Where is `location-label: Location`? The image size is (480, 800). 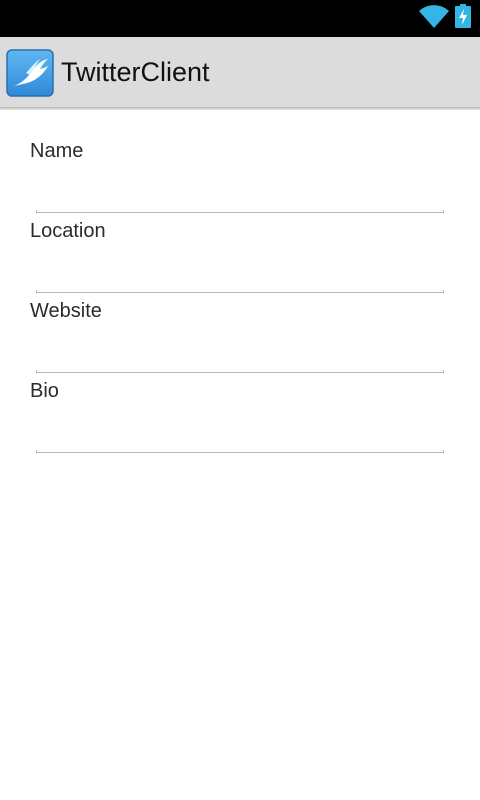 location-label: Location is located at coordinates (68, 231).